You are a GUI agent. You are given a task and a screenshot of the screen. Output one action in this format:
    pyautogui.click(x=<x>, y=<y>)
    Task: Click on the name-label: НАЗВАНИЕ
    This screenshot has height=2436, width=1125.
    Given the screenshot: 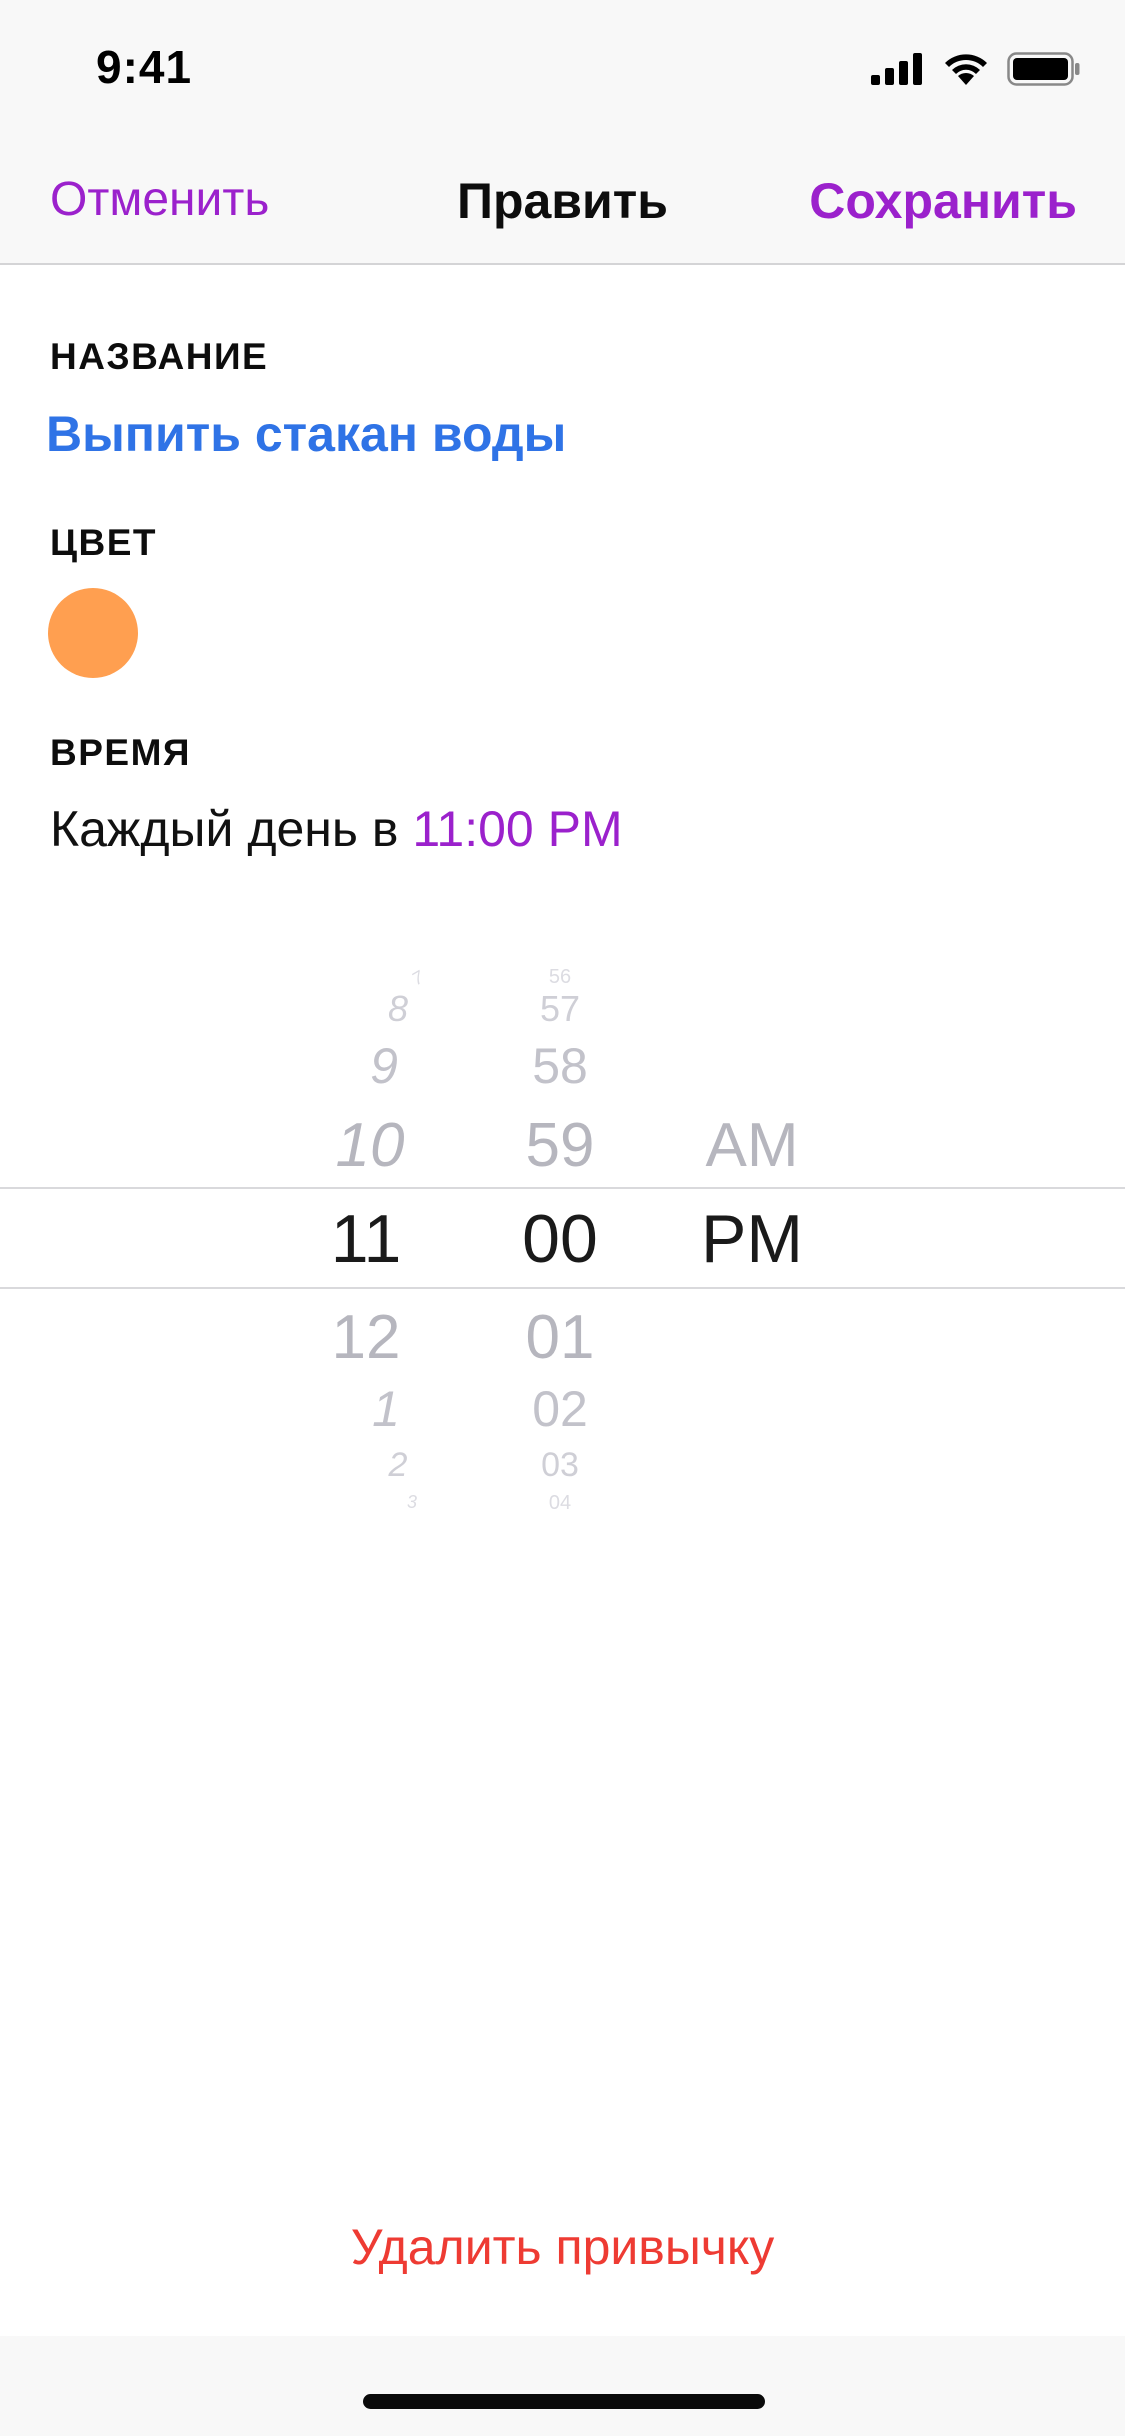 What is the action you would take?
    pyautogui.click(x=159, y=356)
    